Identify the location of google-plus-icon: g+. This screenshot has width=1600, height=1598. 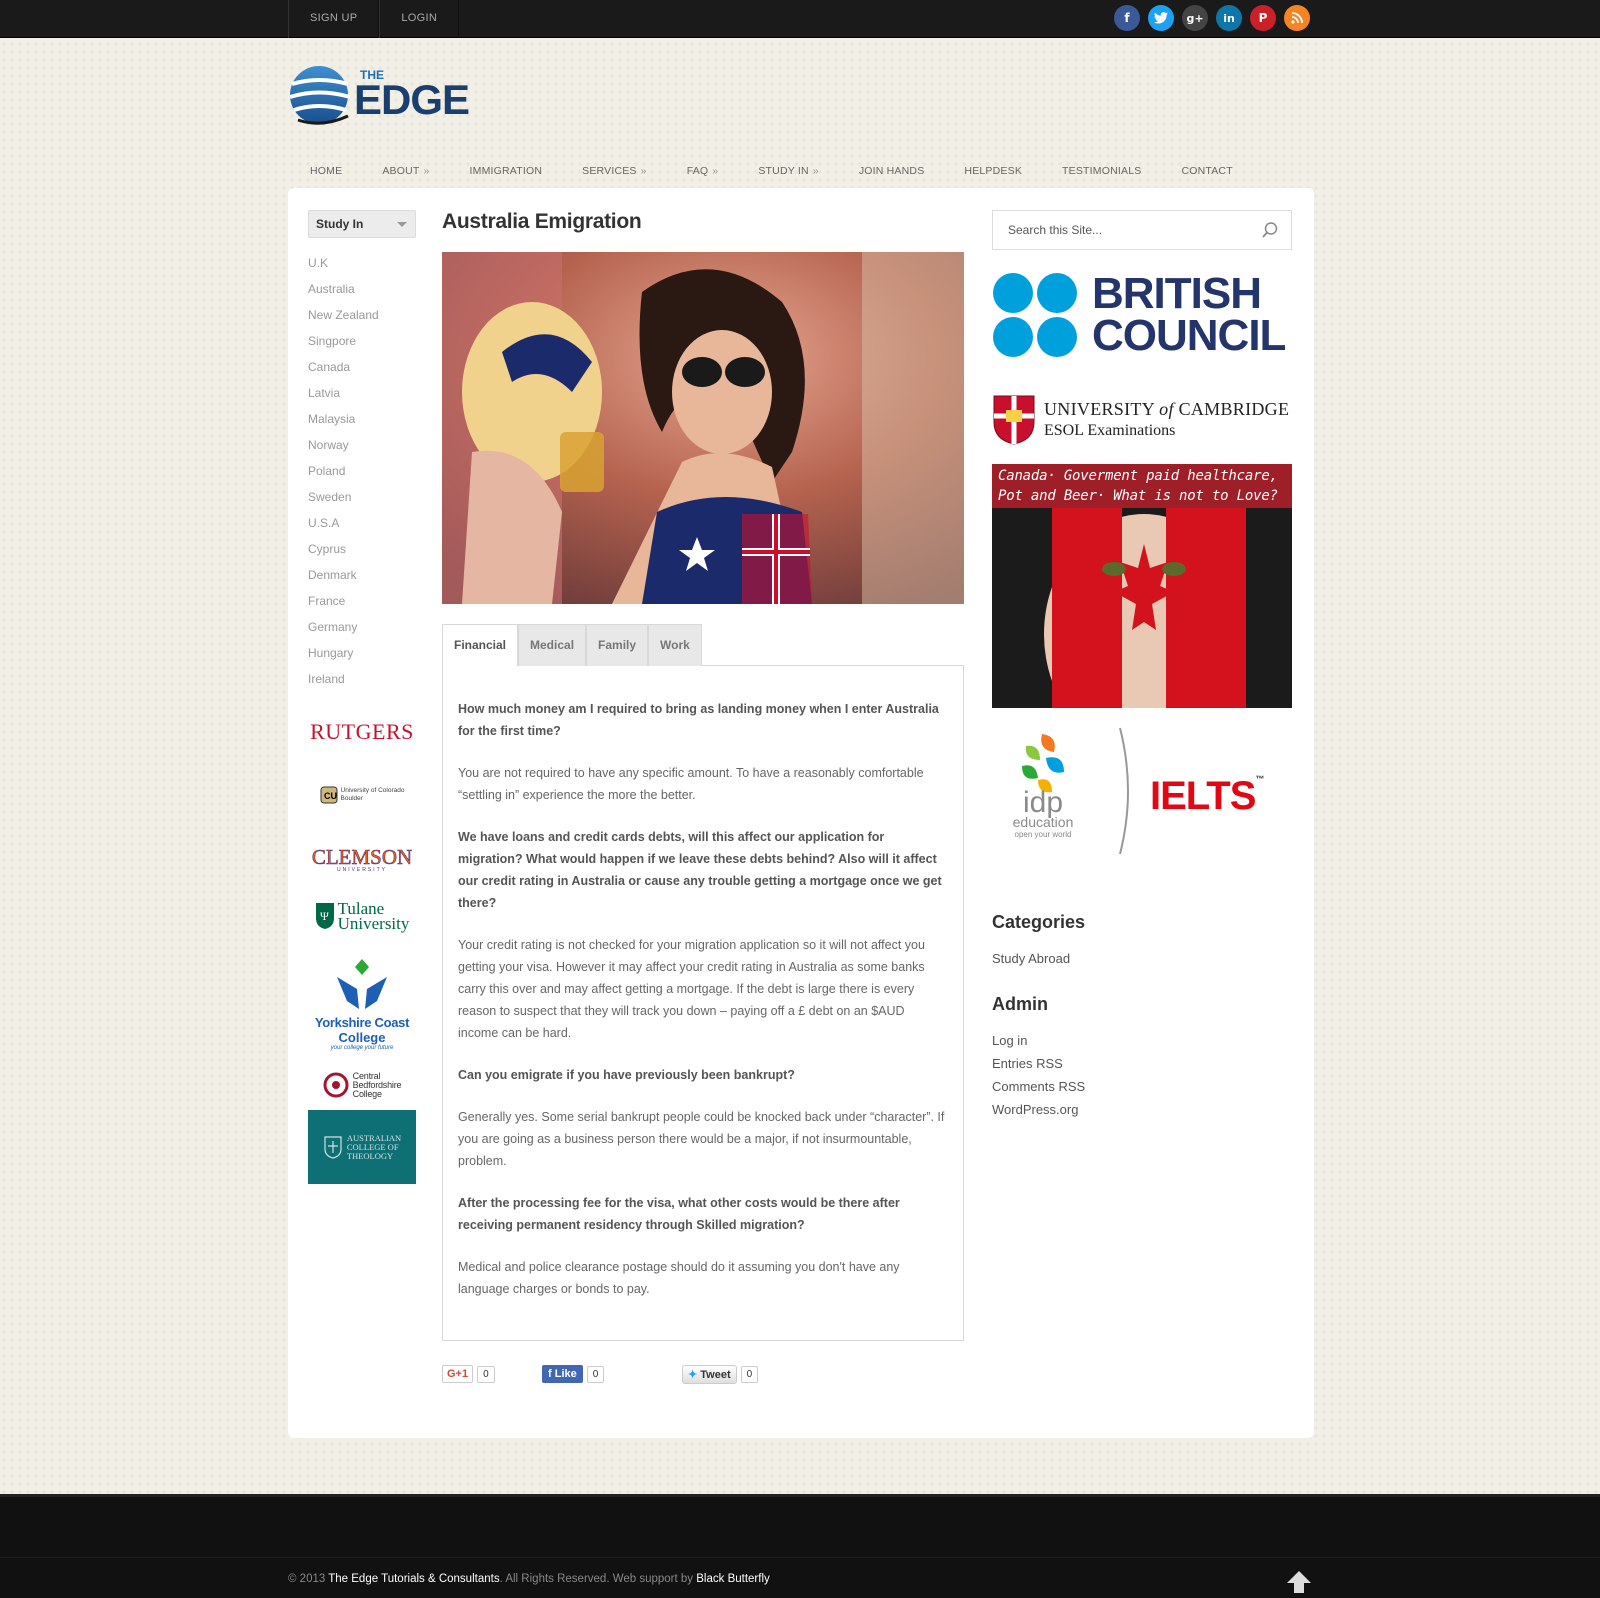
(1195, 18).